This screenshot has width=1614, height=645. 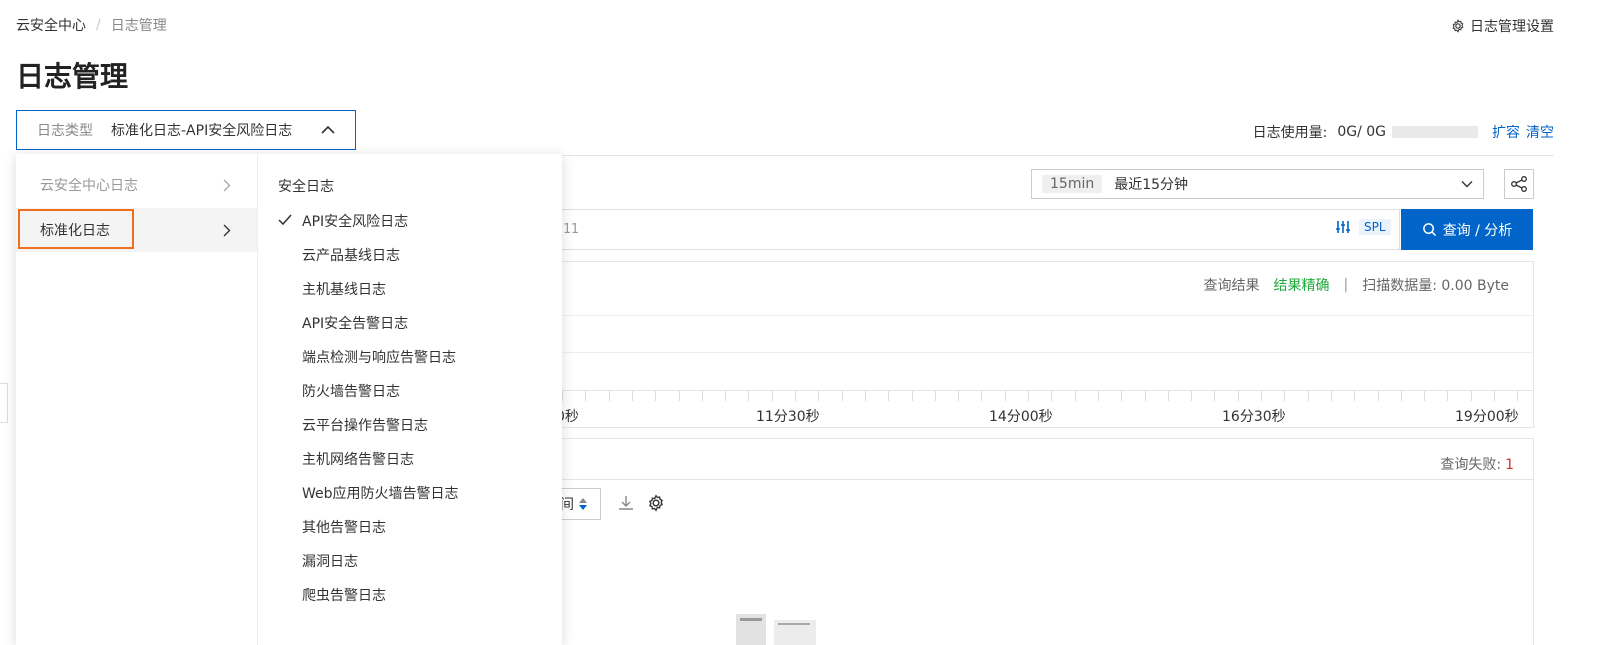 I want to click on query-analyze-button: 查询 / 分析, so click(x=1467, y=229).